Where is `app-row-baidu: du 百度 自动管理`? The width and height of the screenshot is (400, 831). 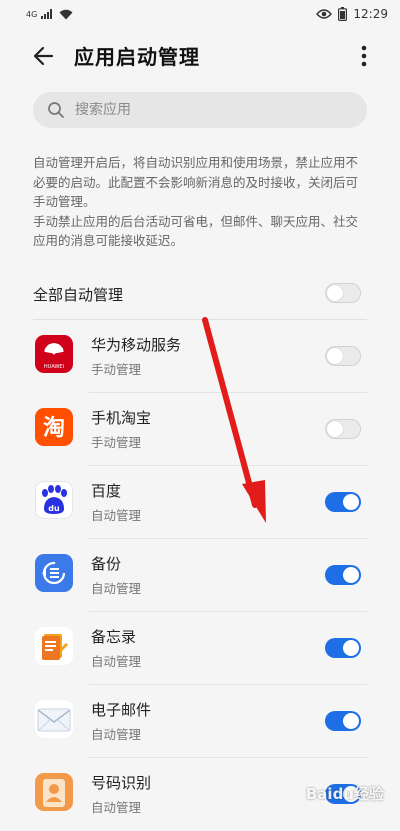 app-row-baidu: du 百度 自动管理 is located at coordinates (200, 502).